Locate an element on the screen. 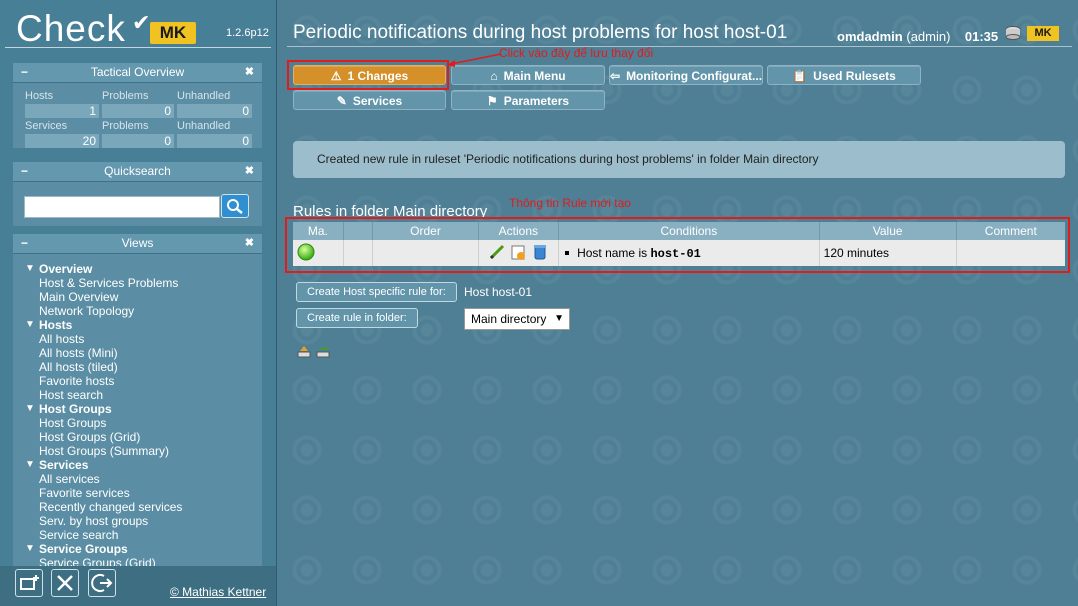 The width and height of the screenshot is (1078, 606). create-folder-rule-button: Create rule in folder: is located at coordinates (357, 318).